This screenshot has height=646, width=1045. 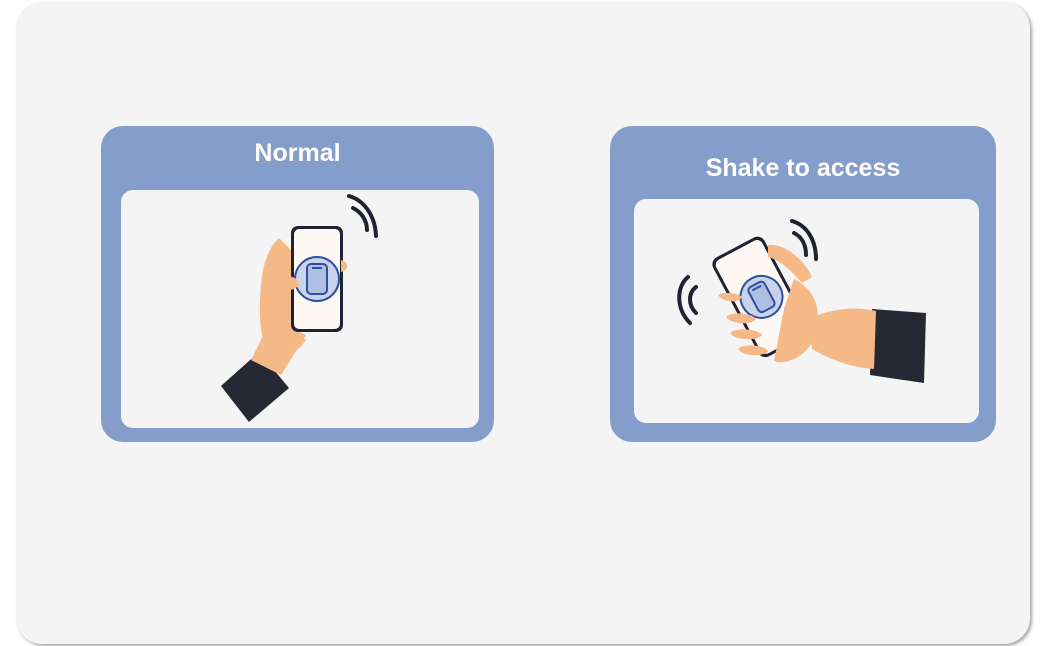 I want to click on hand-shaking-phone-icon, so click(x=801, y=301).